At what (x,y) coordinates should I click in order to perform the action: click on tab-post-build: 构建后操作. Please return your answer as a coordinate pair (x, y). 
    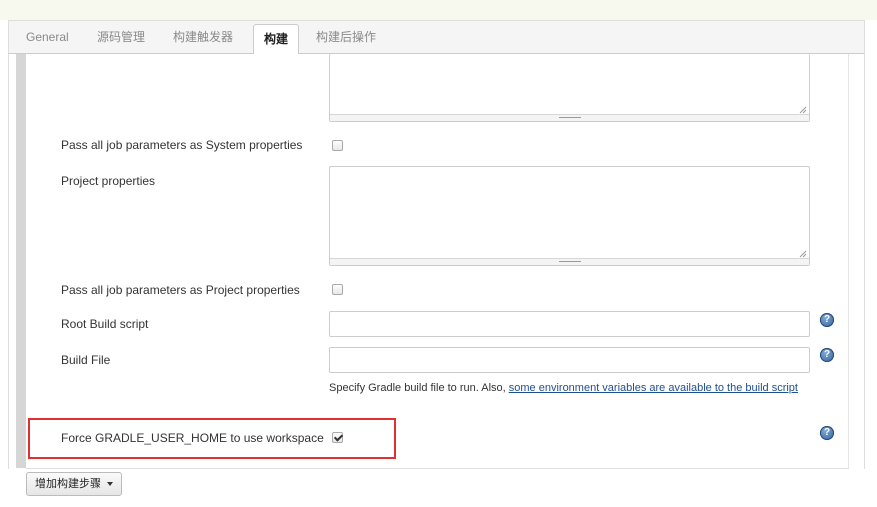
    Looking at the image, I should click on (346, 37).